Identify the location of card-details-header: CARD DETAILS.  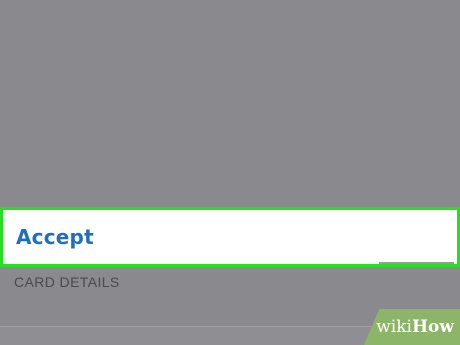
(67, 282).